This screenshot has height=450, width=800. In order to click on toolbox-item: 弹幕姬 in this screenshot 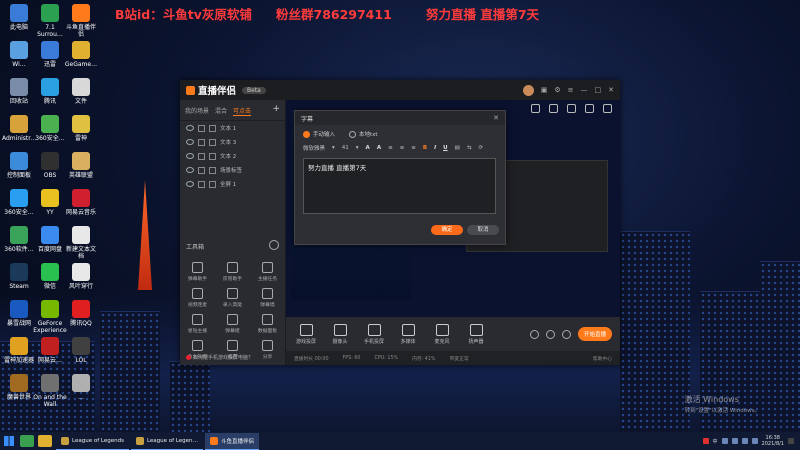, I will do `click(232, 323)`.